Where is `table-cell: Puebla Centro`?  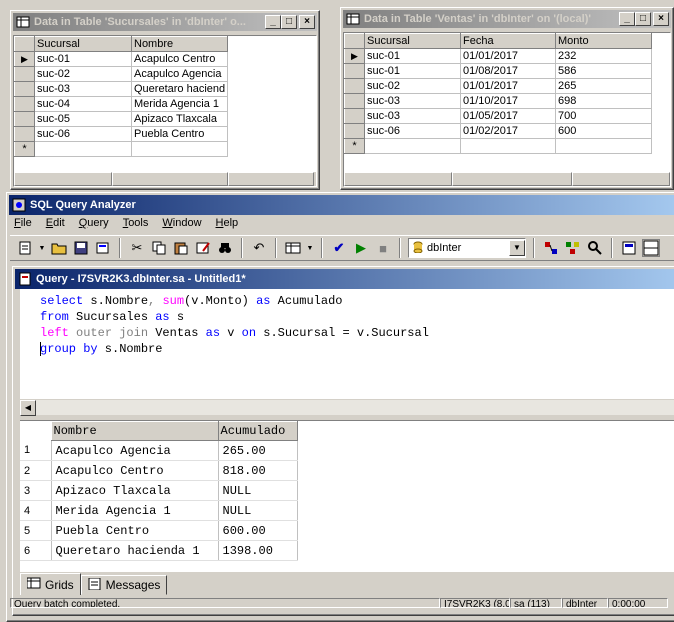
table-cell: Puebla Centro is located at coordinates (180, 134).